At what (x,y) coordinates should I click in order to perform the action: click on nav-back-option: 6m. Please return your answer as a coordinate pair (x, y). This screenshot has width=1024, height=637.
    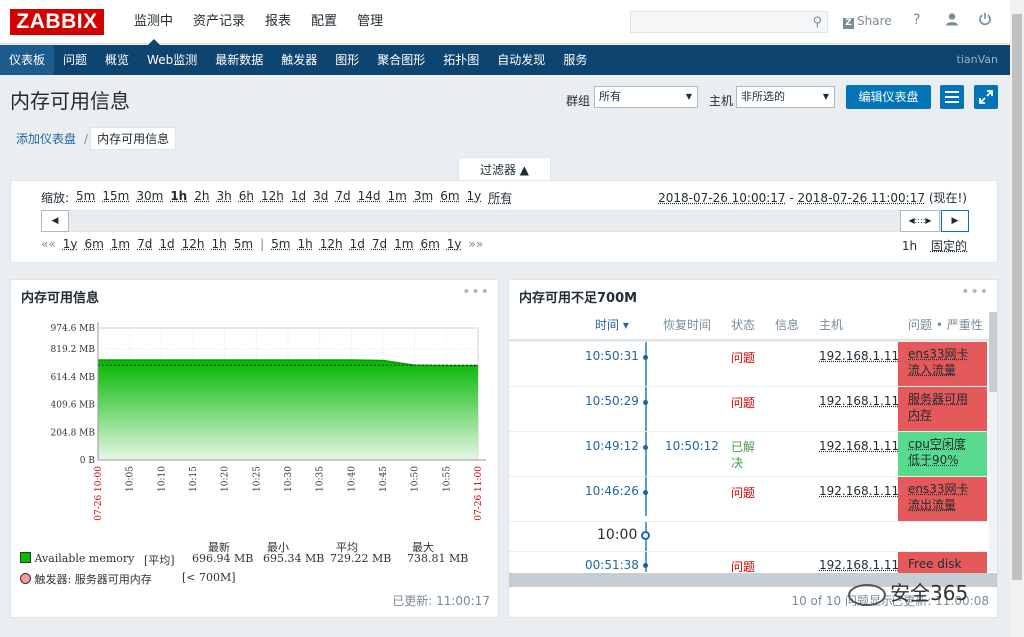
    Looking at the image, I should click on (93, 244).